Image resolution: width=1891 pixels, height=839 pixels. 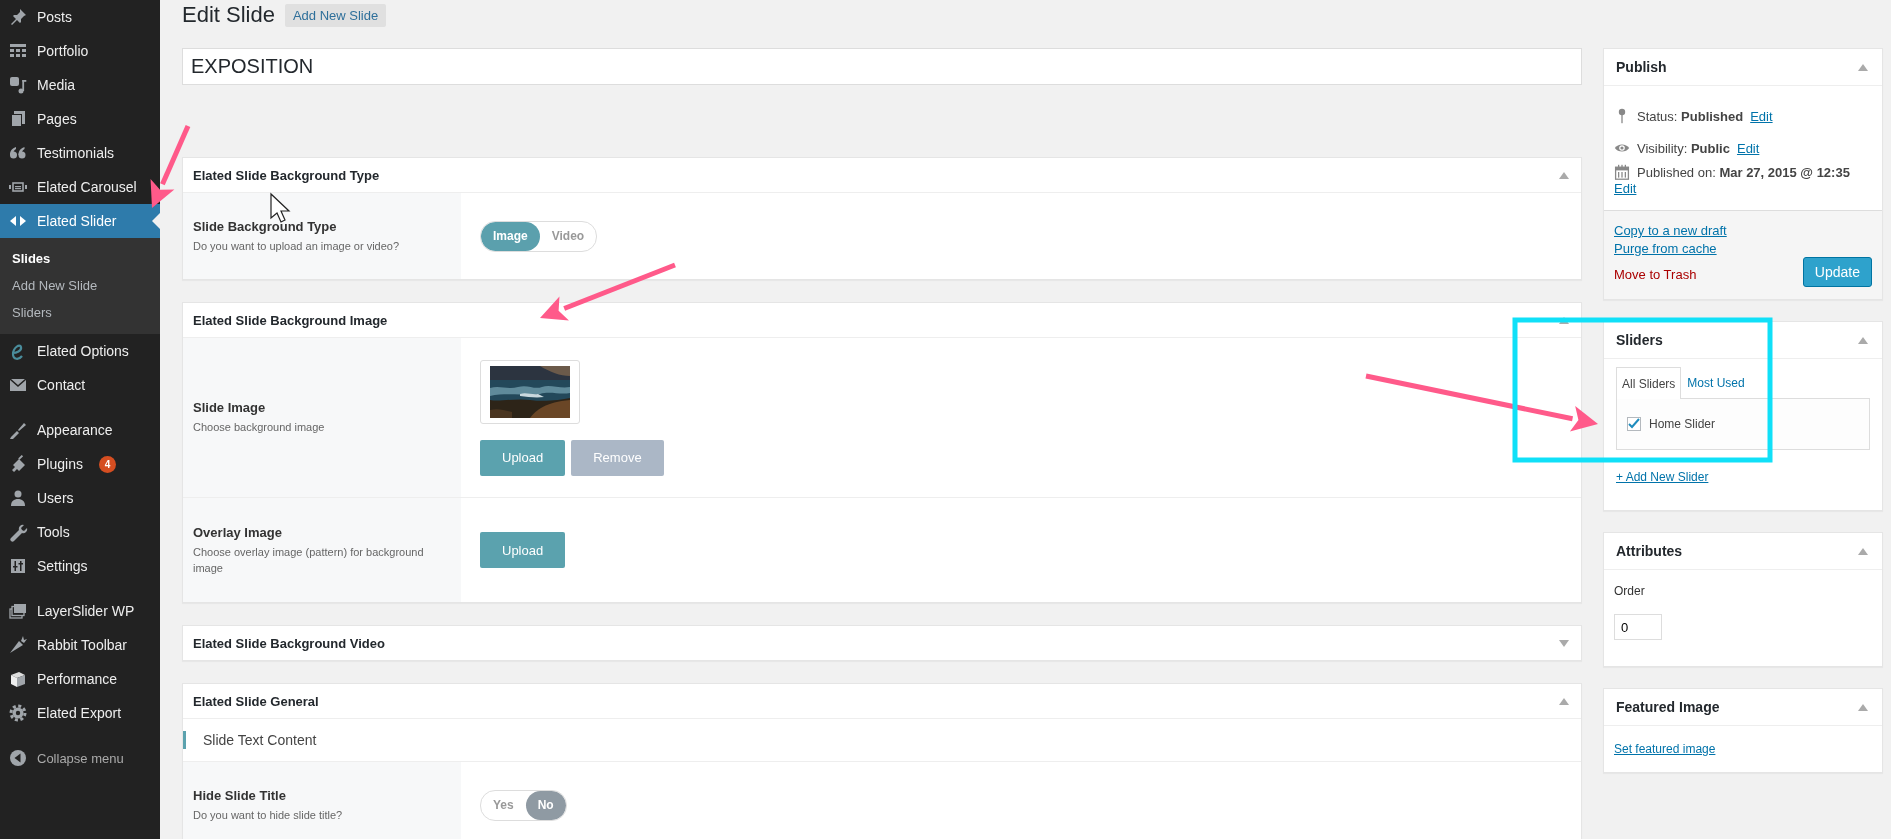 I want to click on brush-icon, so click(x=18, y=430).